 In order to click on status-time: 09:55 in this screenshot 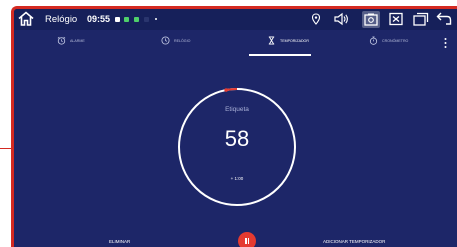, I will do `click(99, 19)`.